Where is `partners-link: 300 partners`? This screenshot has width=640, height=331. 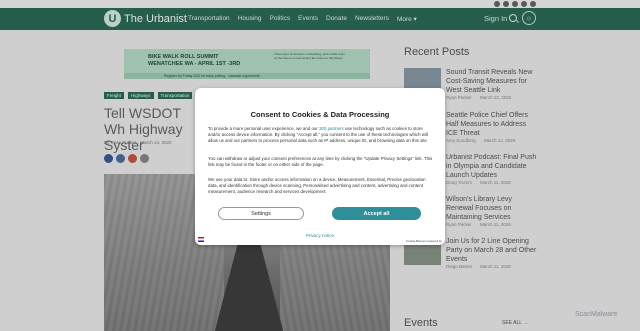 partners-link: 300 partners is located at coordinates (331, 128).